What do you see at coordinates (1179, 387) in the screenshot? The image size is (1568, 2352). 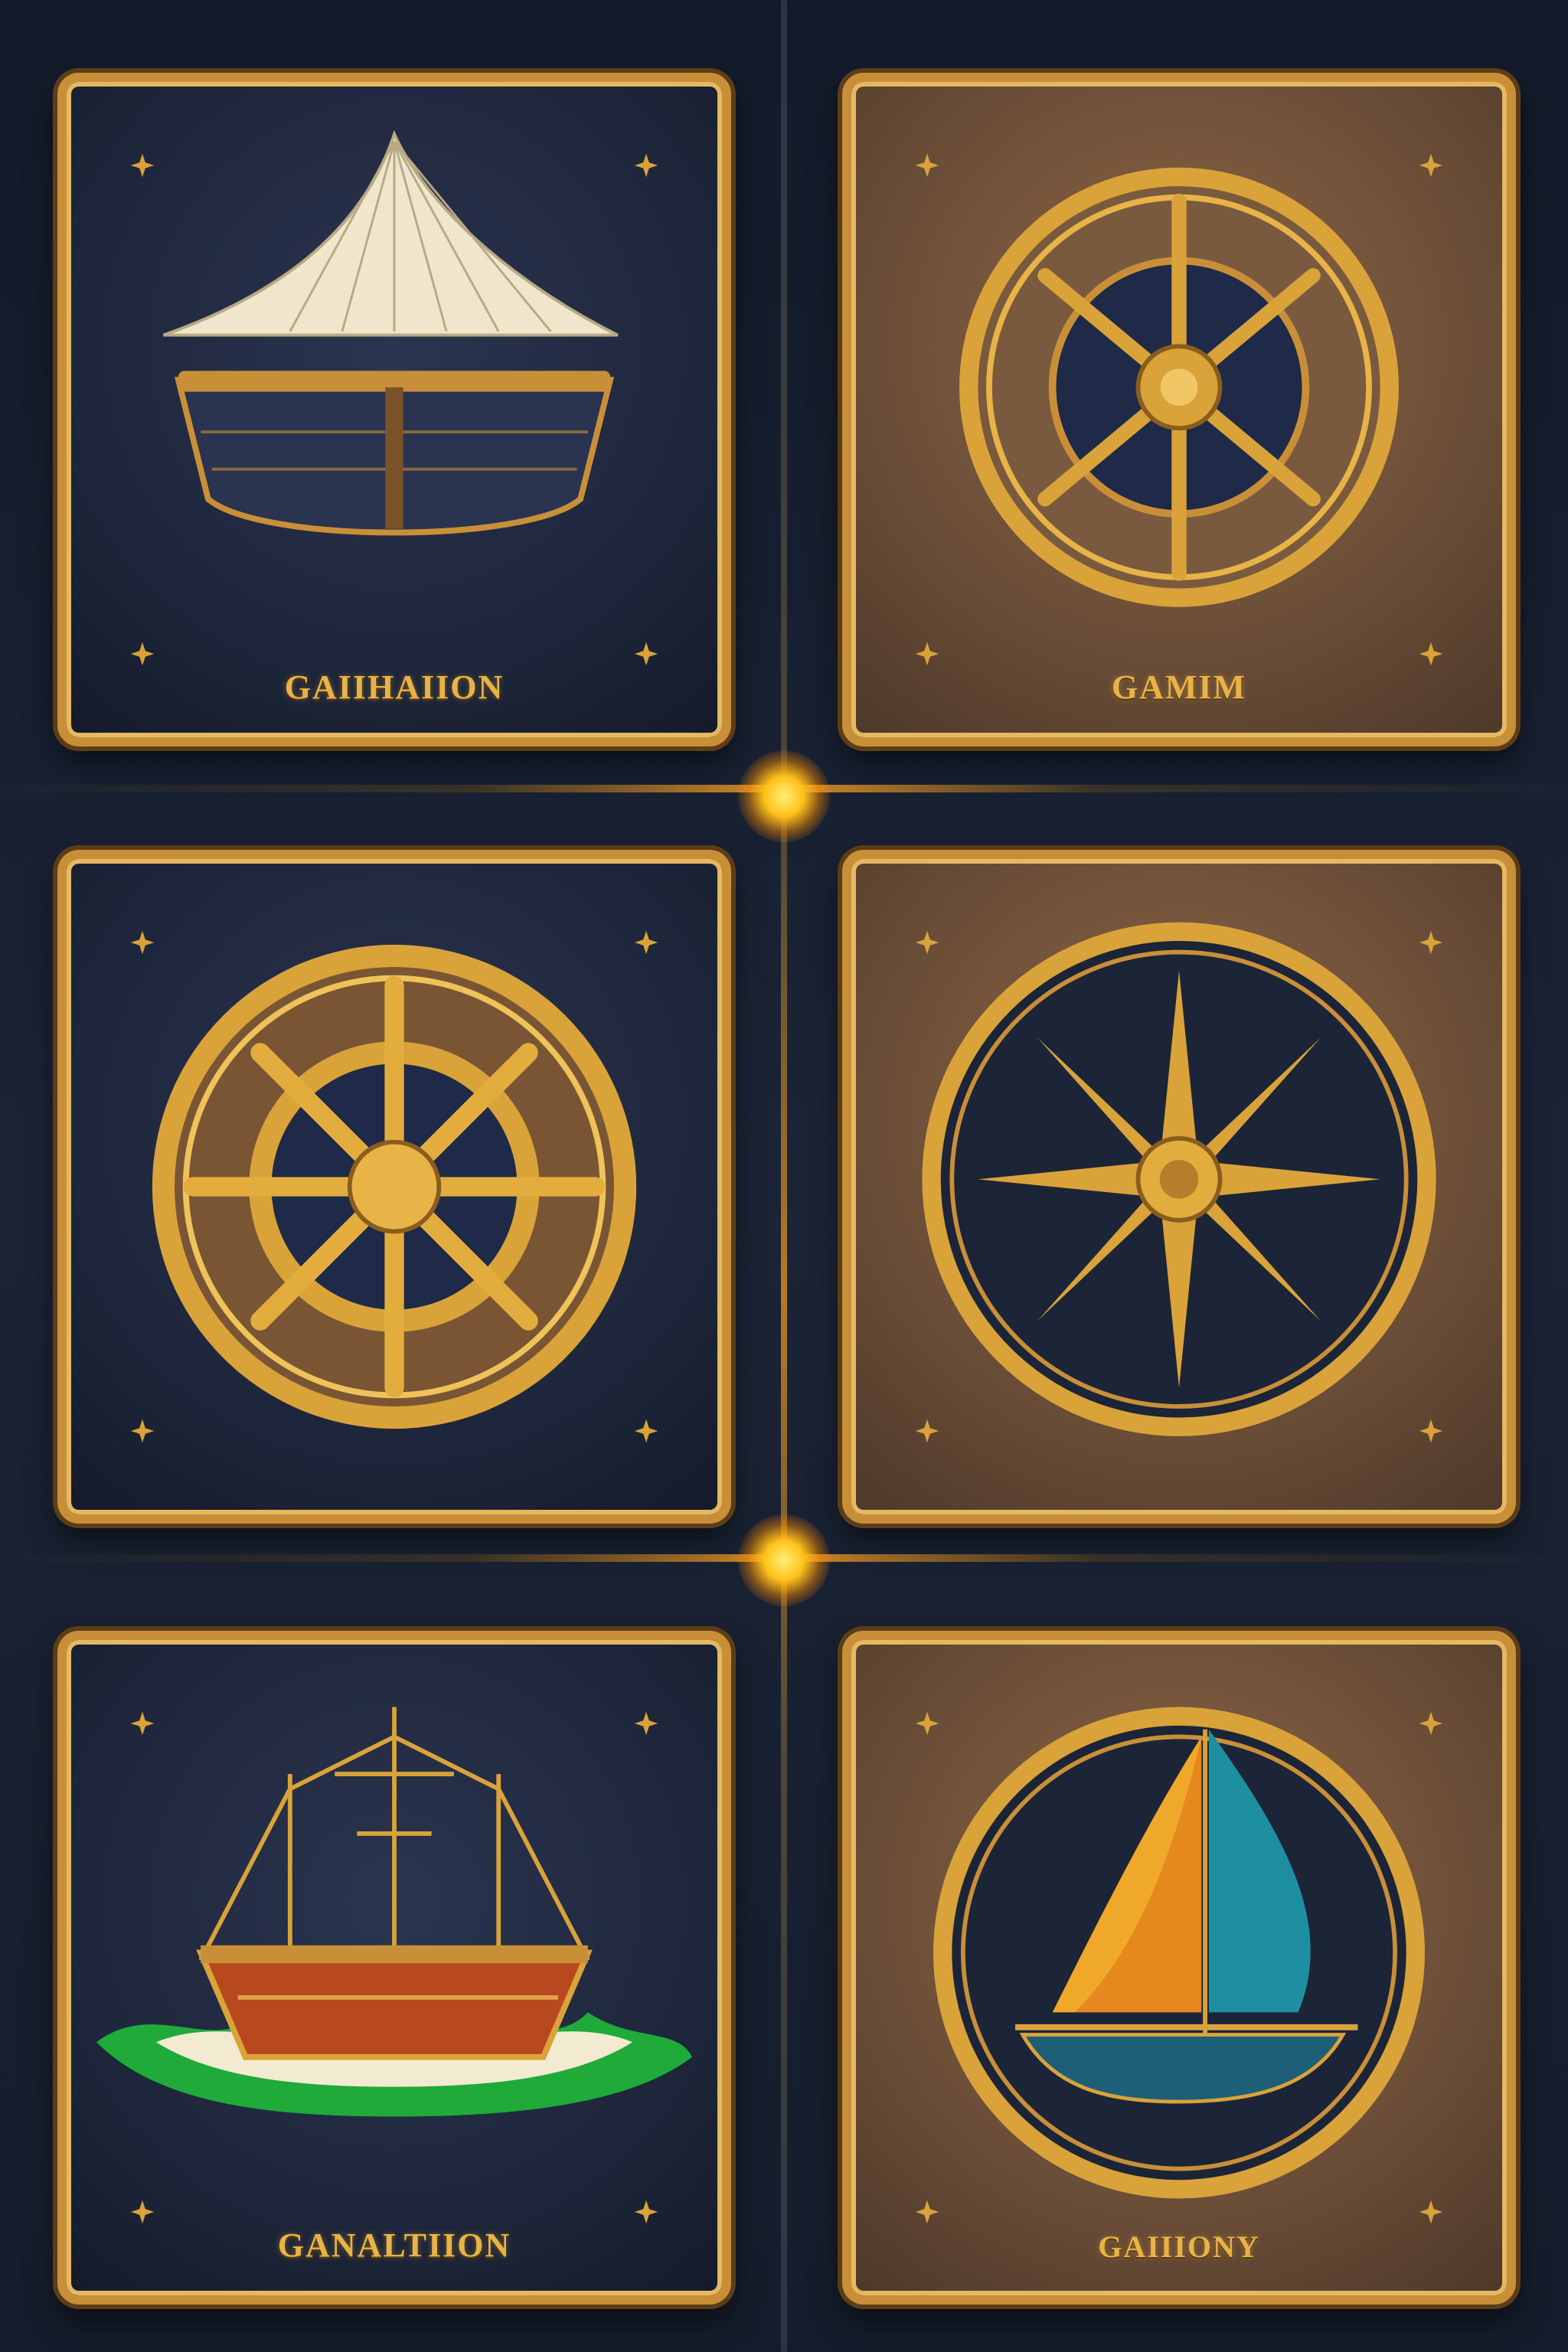 I see `ship-wheel-compass-icon` at bounding box center [1179, 387].